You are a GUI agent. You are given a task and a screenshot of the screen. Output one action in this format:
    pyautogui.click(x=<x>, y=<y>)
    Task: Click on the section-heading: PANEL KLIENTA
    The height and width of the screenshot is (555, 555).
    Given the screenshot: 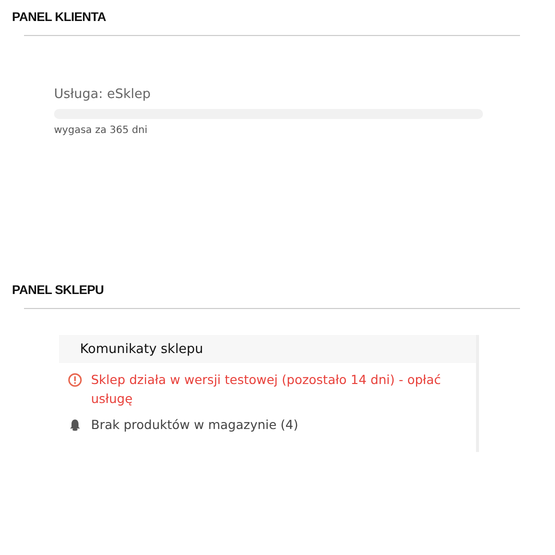 What is the action you would take?
    pyautogui.click(x=60, y=17)
    